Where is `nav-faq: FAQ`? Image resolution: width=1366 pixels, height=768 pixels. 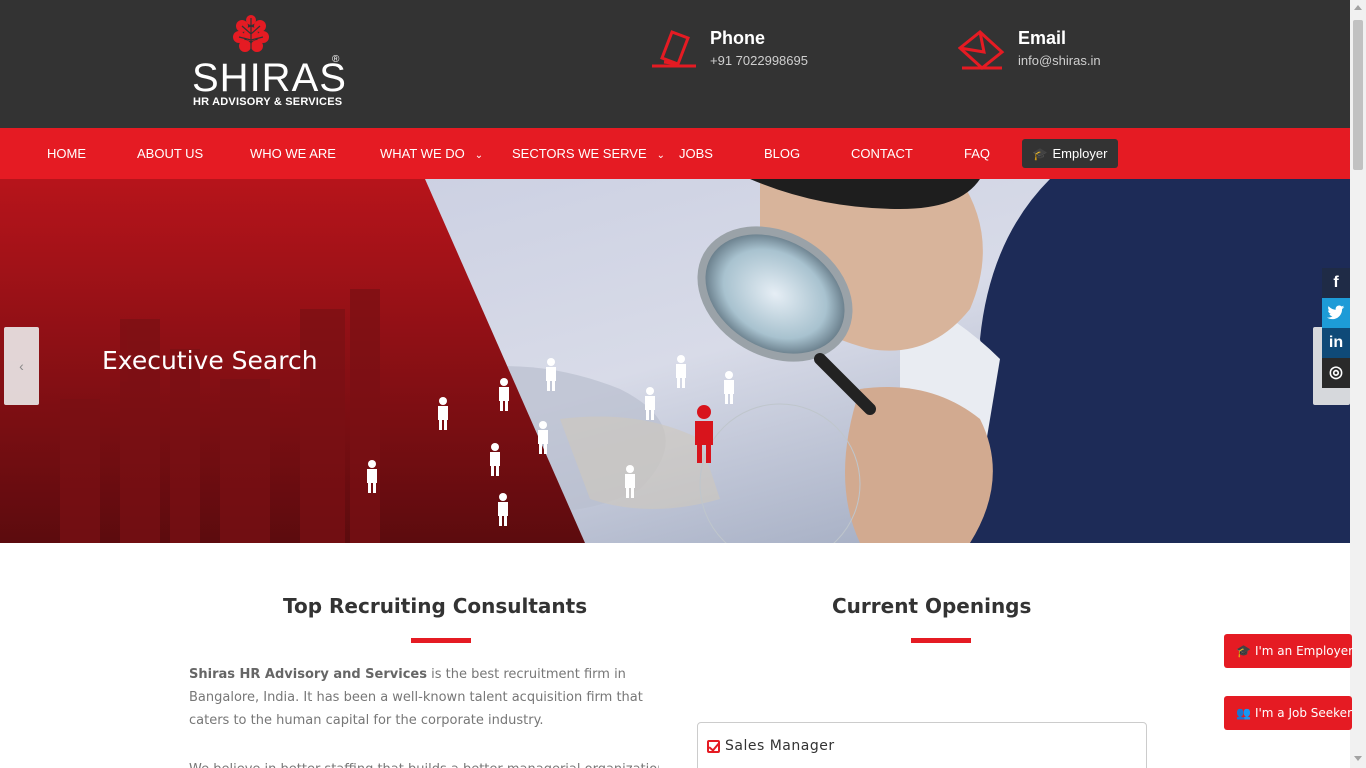 nav-faq: FAQ is located at coordinates (977, 153).